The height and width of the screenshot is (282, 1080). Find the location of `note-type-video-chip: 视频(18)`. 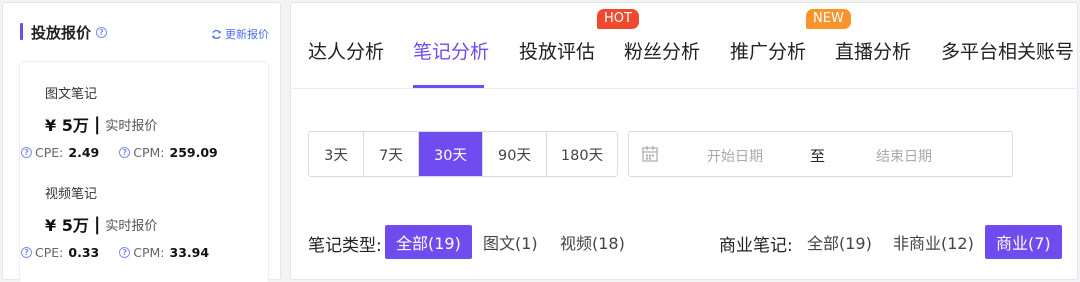

note-type-video-chip: 视频(18) is located at coordinates (592, 242).